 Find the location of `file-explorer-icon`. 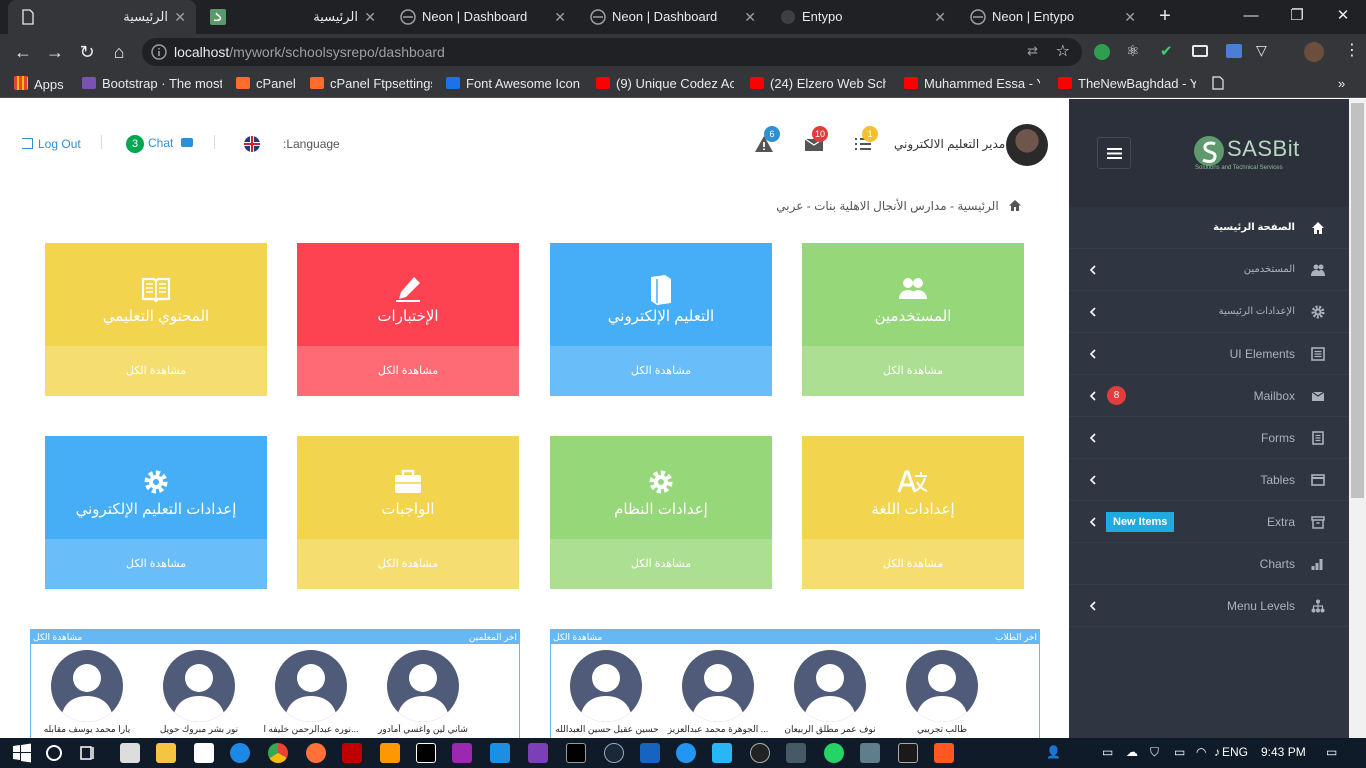

file-explorer-icon is located at coordinates (166, 753).